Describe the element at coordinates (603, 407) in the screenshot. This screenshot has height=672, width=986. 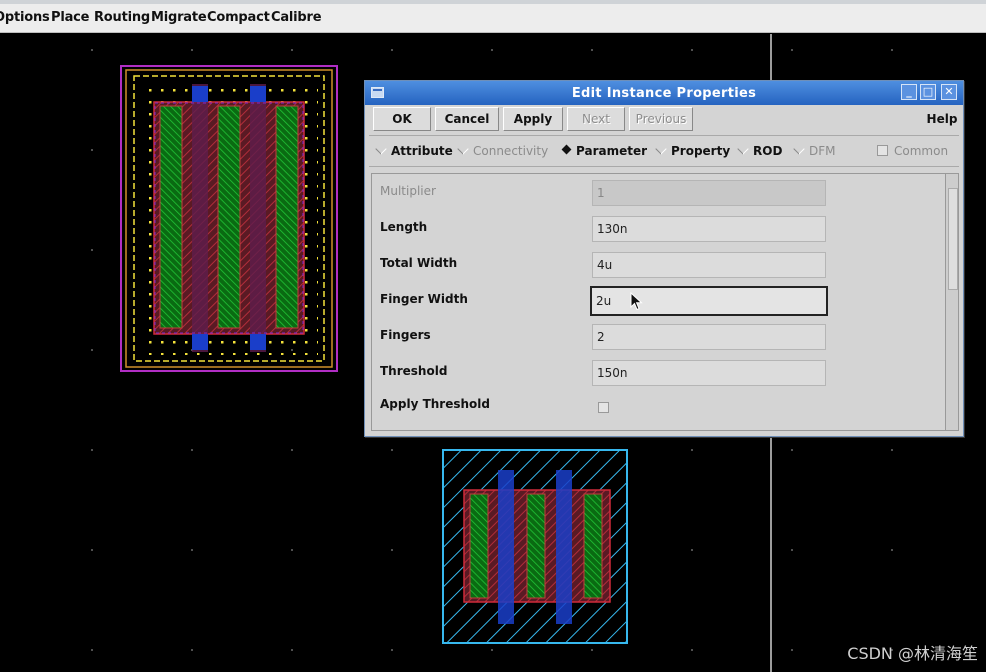
I see `apply-threshold-checkbox` at that location.